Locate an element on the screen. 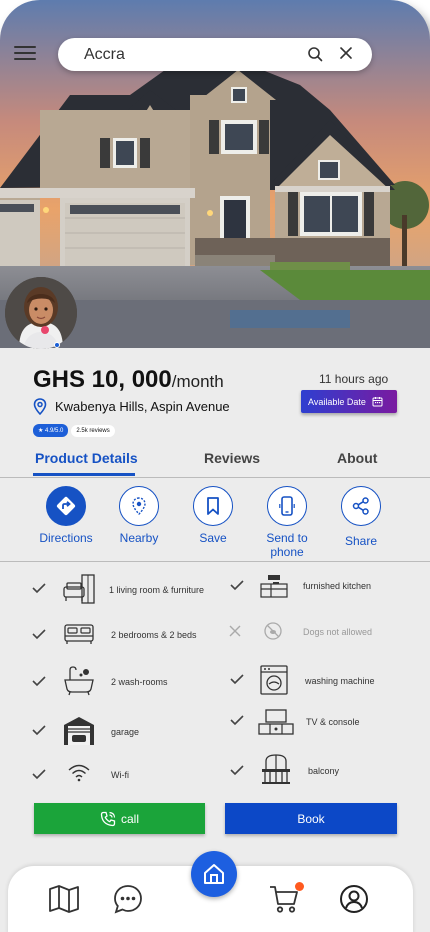 This screenshot has width=430, height=932. hamburger-icon is located at coordinates (25, 47).